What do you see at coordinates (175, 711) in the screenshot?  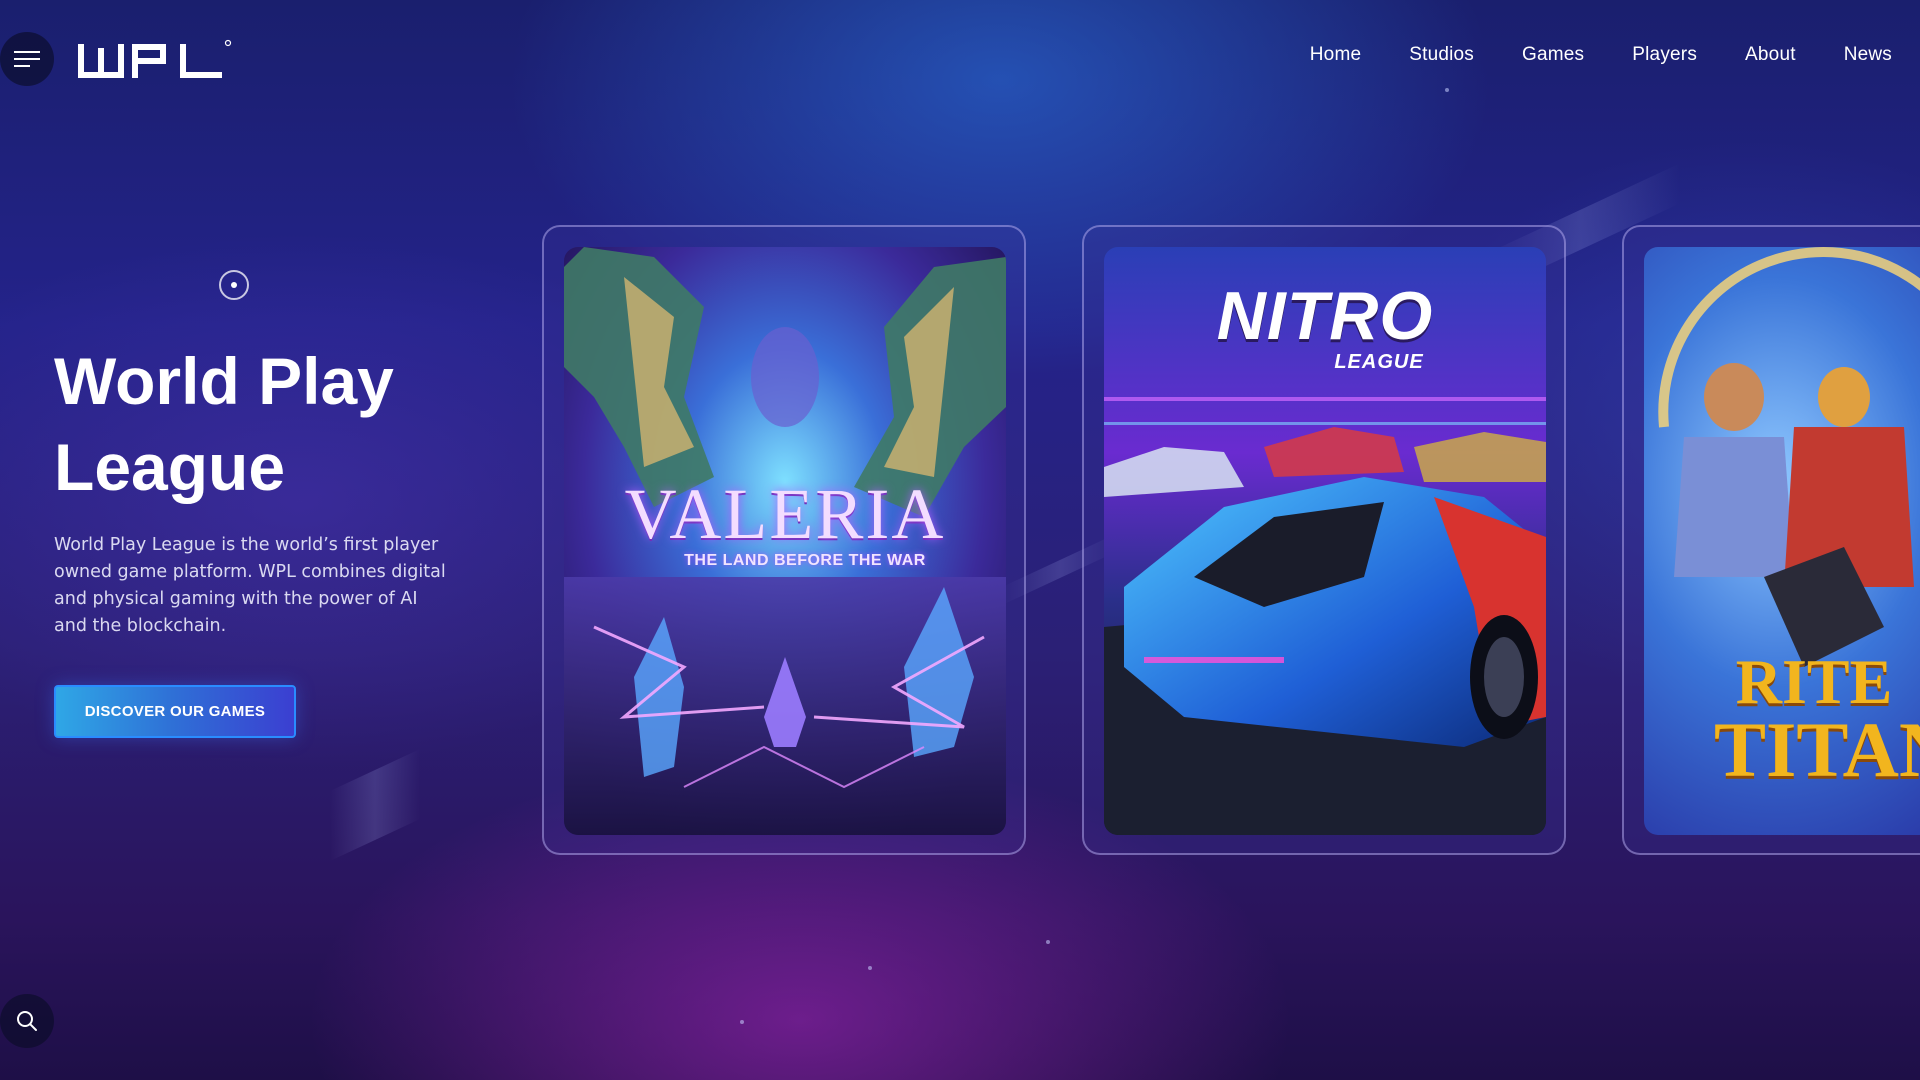 I see `discover-games-button: DISCOVER OUR GAMES` at bounding box center [175, 711].